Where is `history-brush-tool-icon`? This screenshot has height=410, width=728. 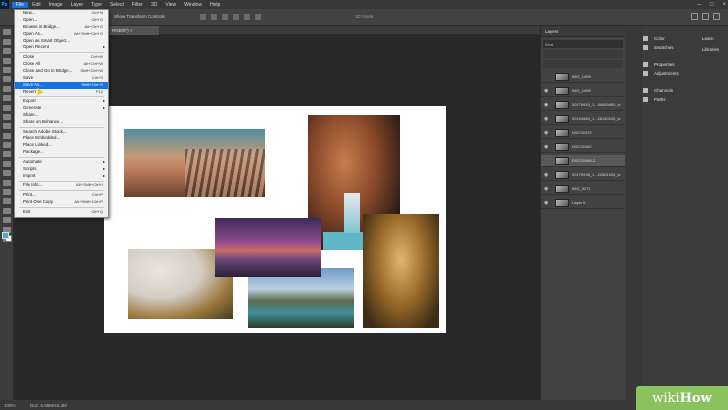 history-brush-tool-icon is located at coordinates (6, 135).